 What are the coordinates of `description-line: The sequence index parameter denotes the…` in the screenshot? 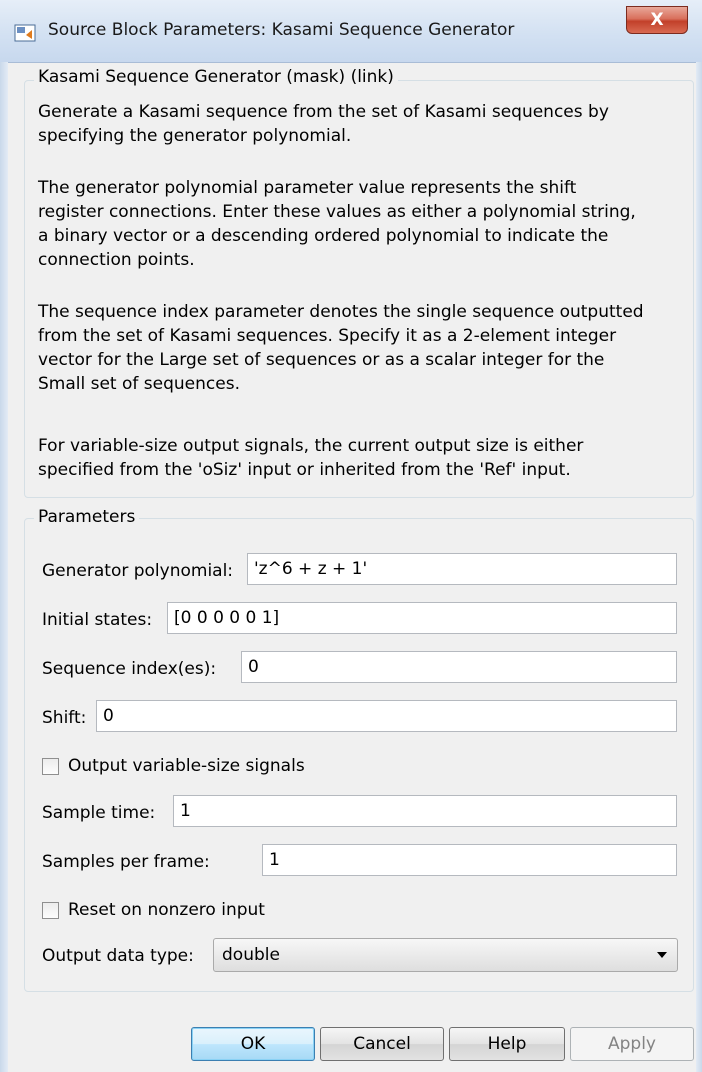 It's located at (341, 312).